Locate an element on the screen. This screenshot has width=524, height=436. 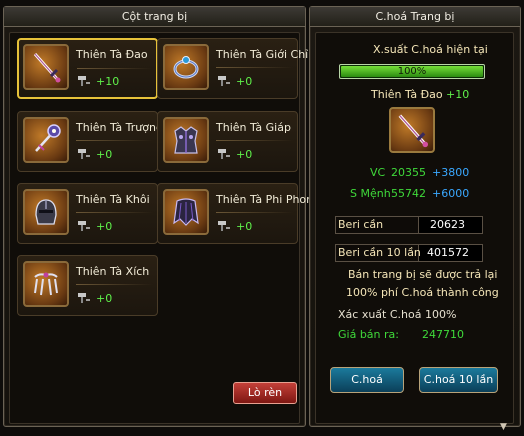
success-rate-bar: 100% is located at coordinates (412, 71).